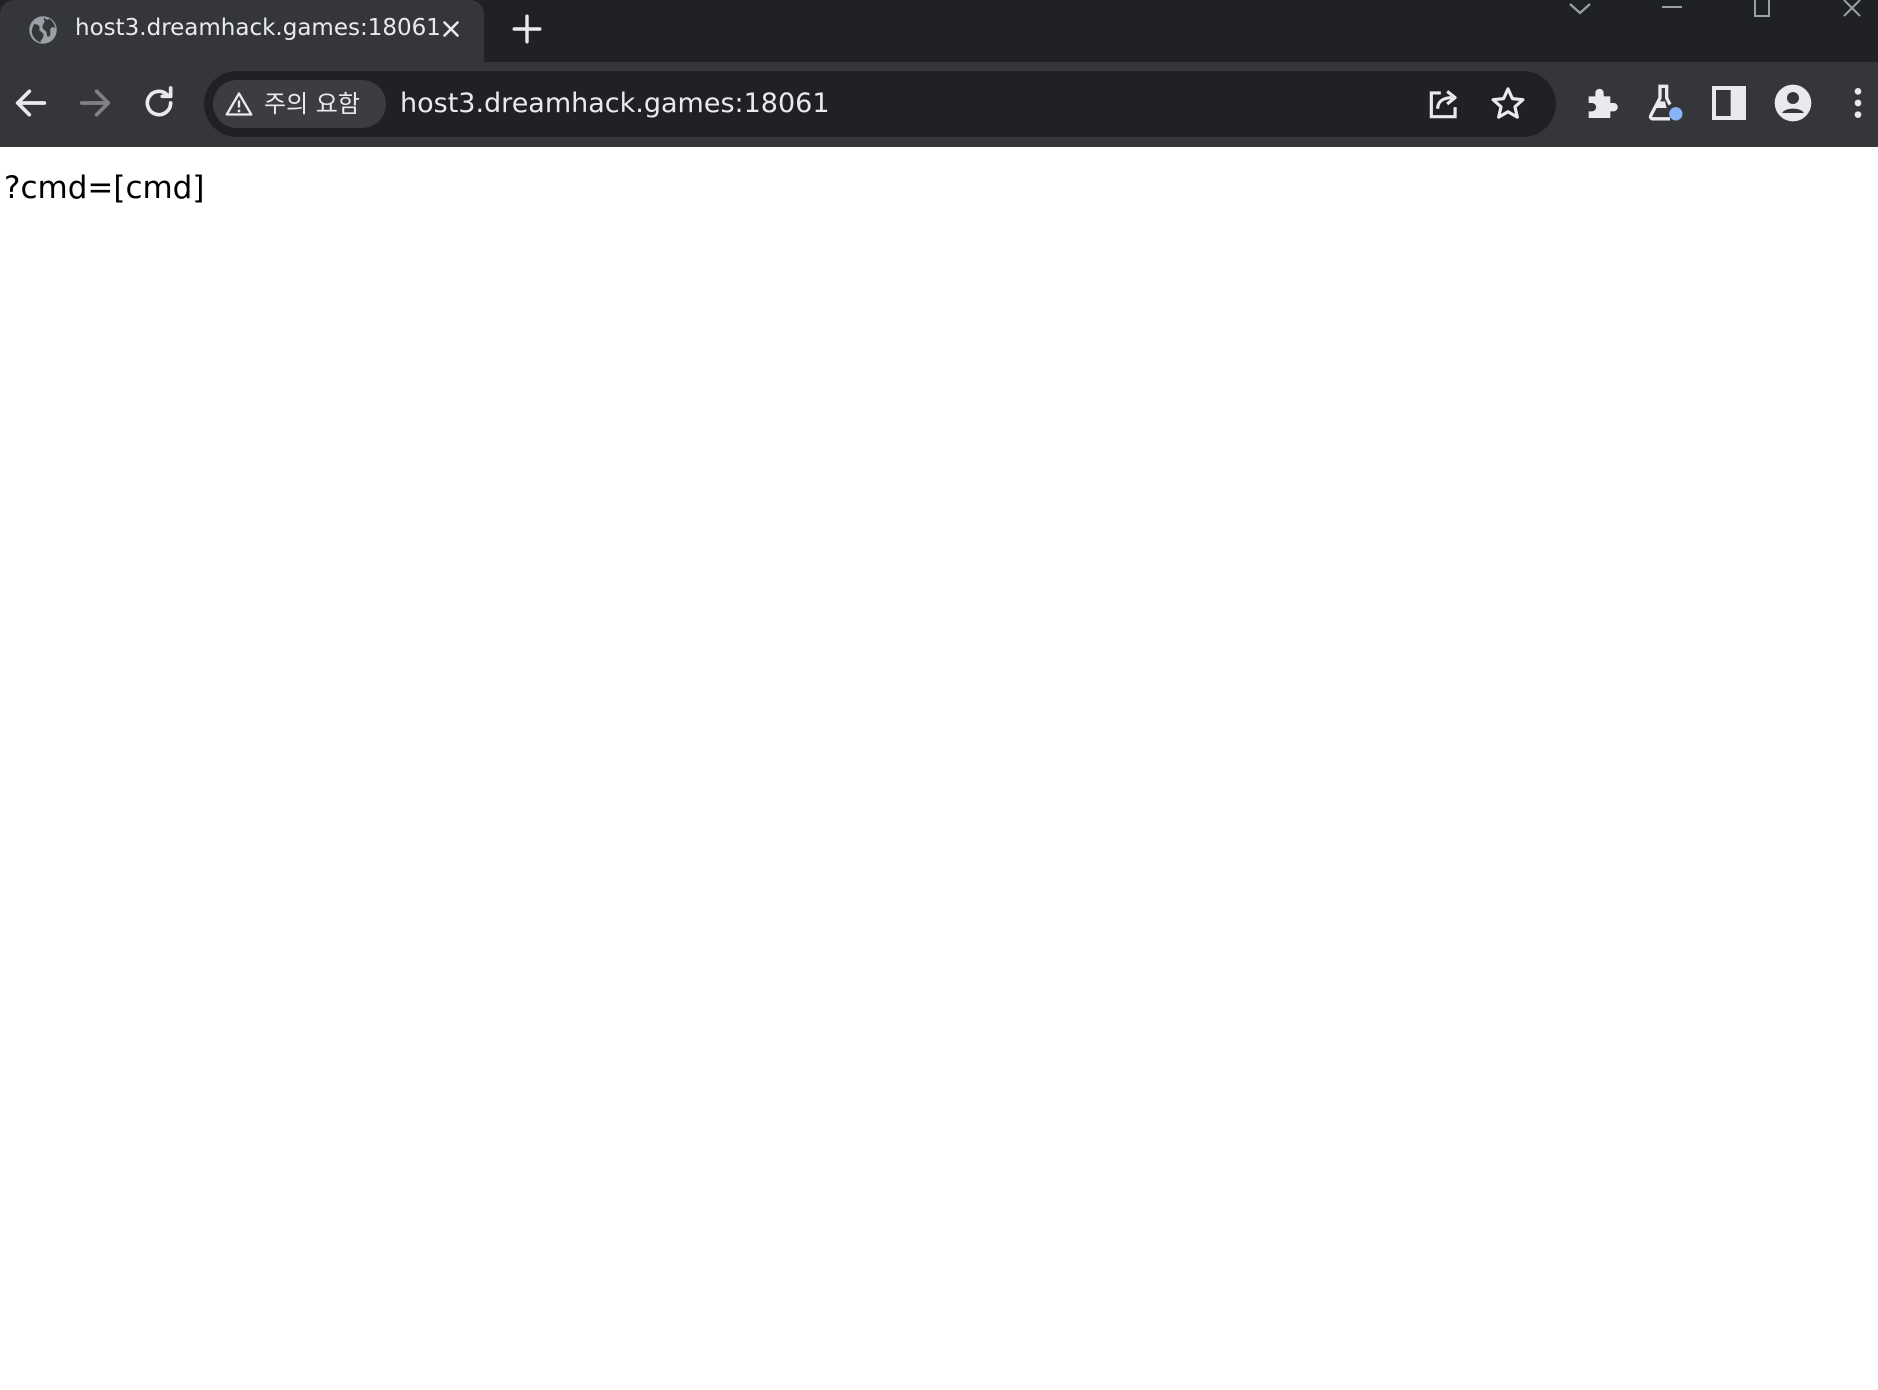 This screenshot has height=1390, width=1878. I want to click on globe-icon, so click(43, 30).